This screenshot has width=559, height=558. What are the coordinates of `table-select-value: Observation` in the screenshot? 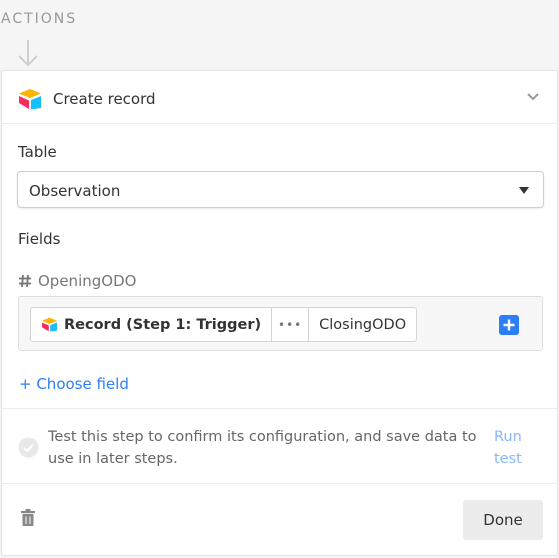 It's located at (75, 191).